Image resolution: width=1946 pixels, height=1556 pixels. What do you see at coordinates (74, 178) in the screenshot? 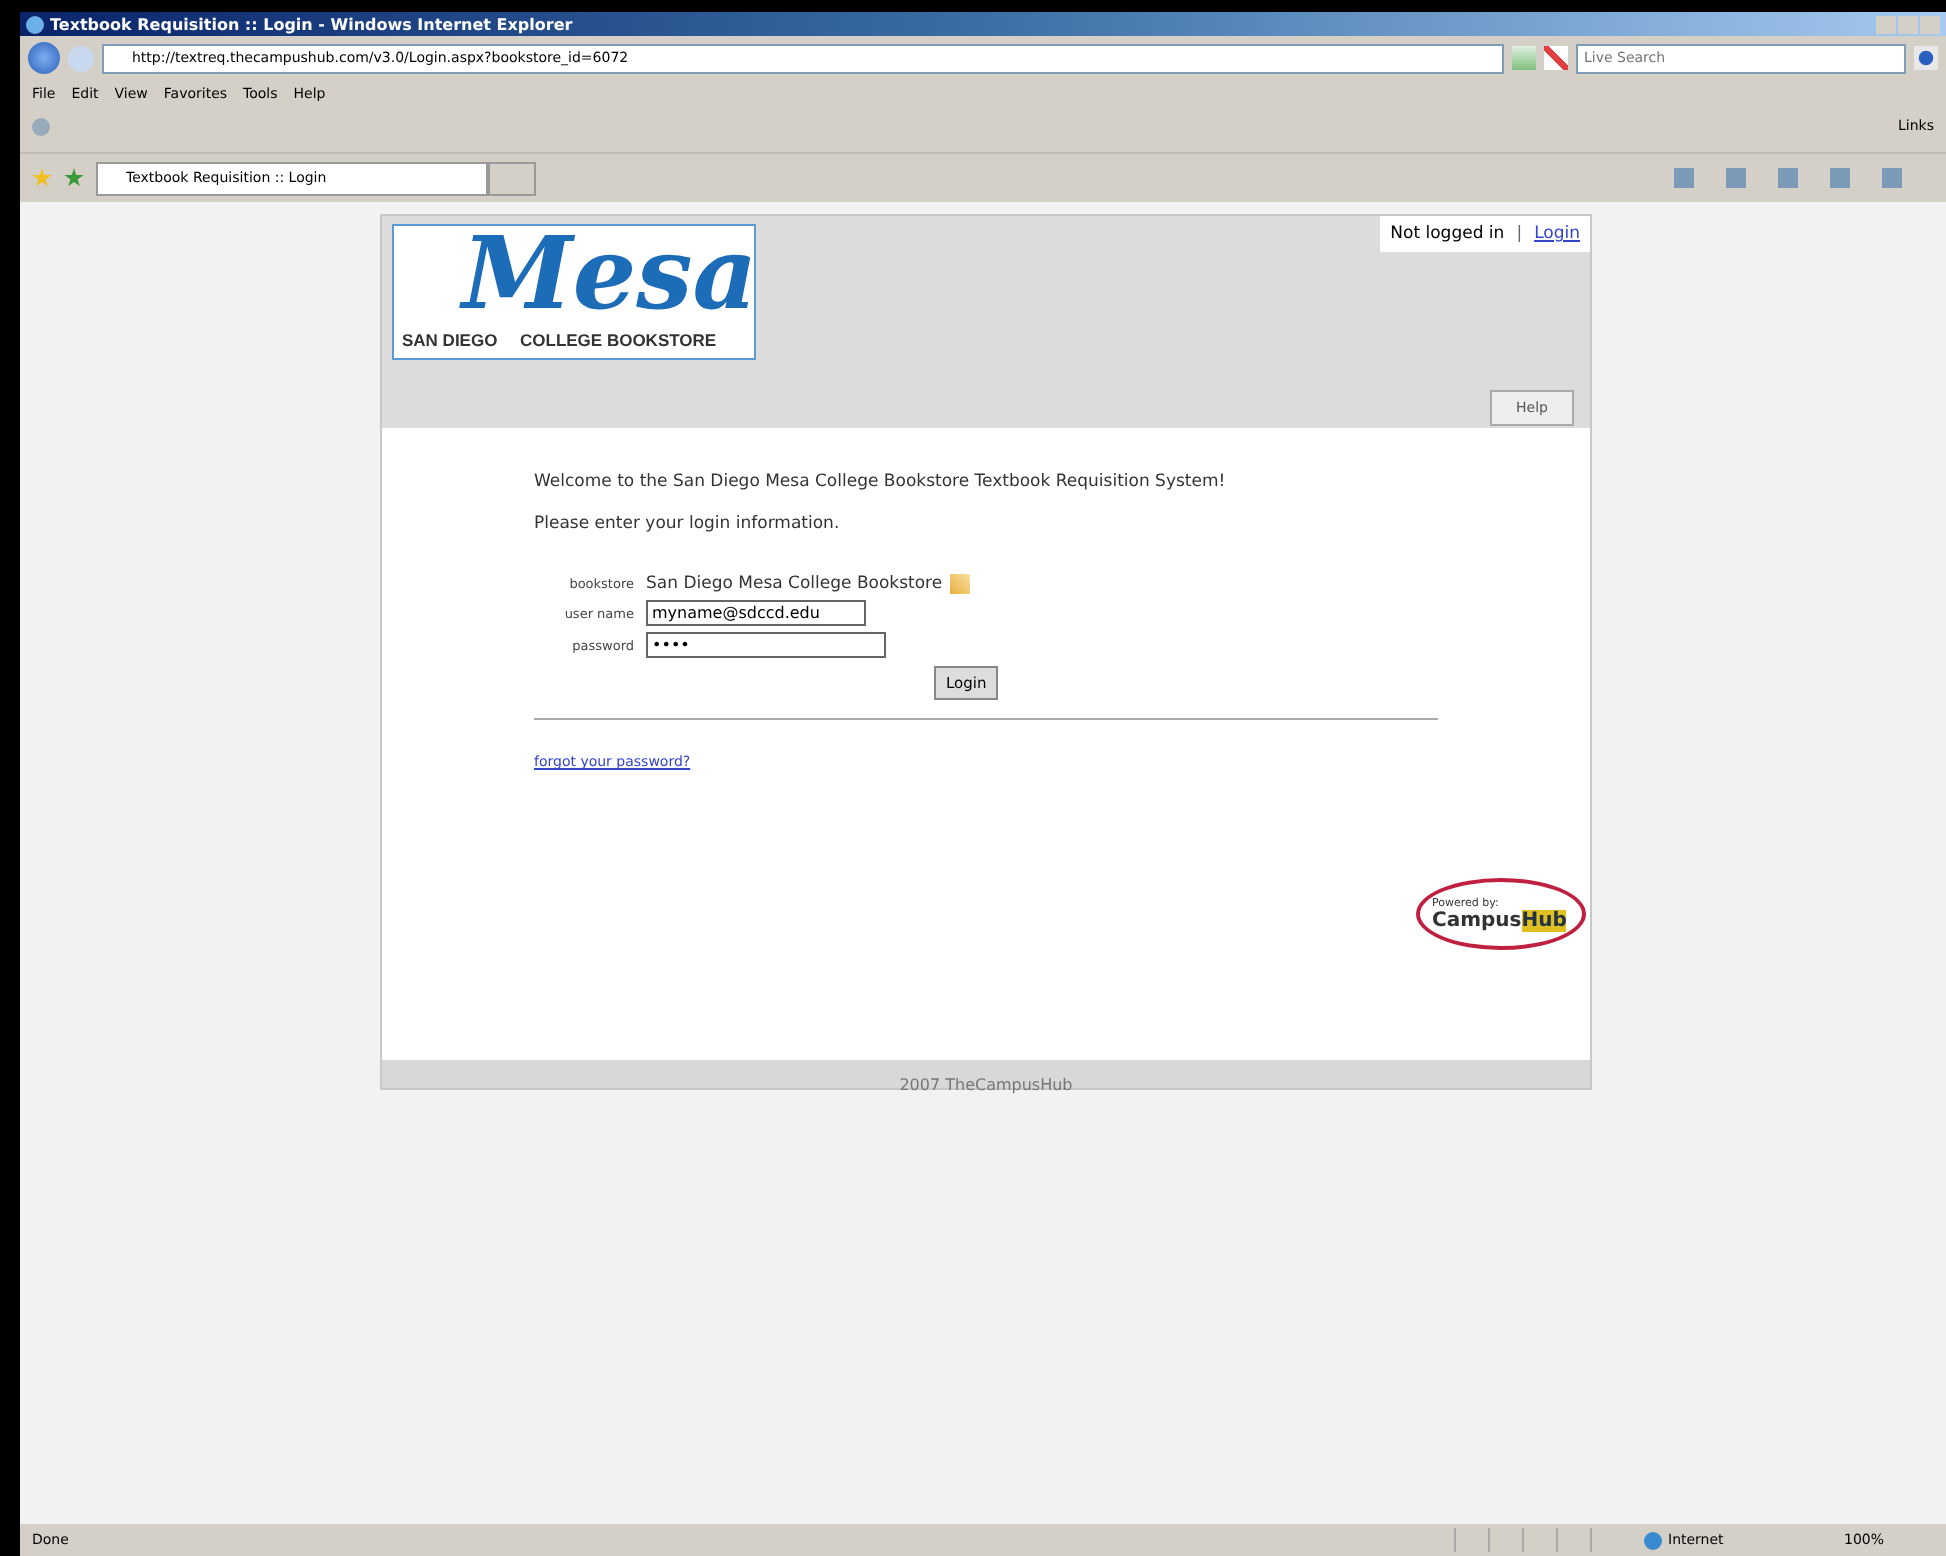
I see `add-favorite-icon` at bounding box center [74, 178].